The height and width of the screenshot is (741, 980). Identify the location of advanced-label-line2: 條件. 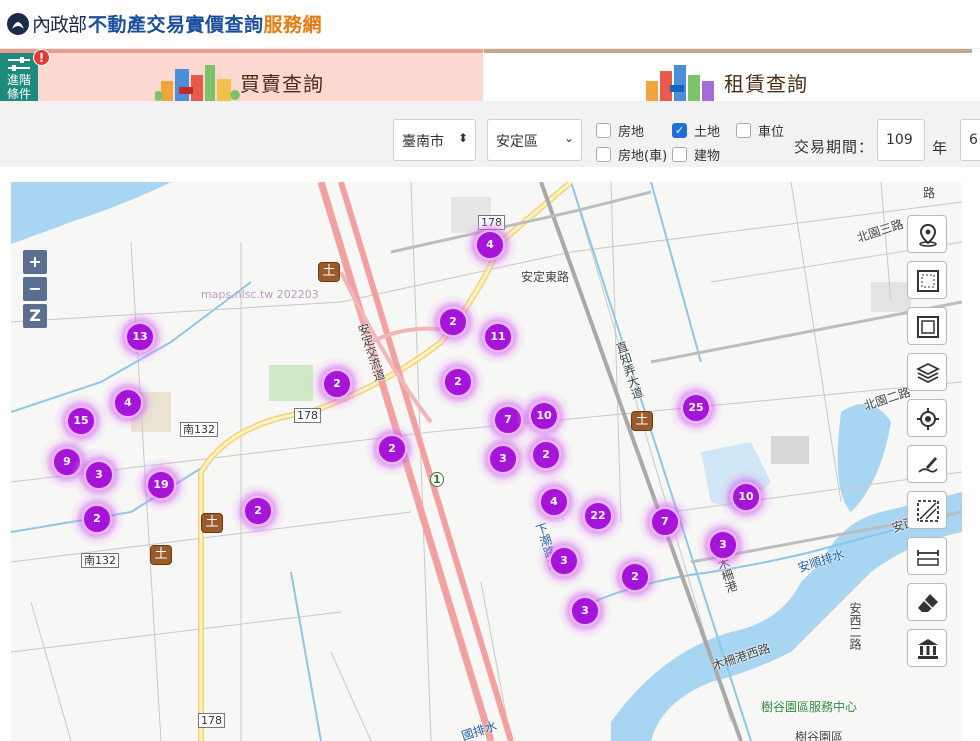
(18, 94).